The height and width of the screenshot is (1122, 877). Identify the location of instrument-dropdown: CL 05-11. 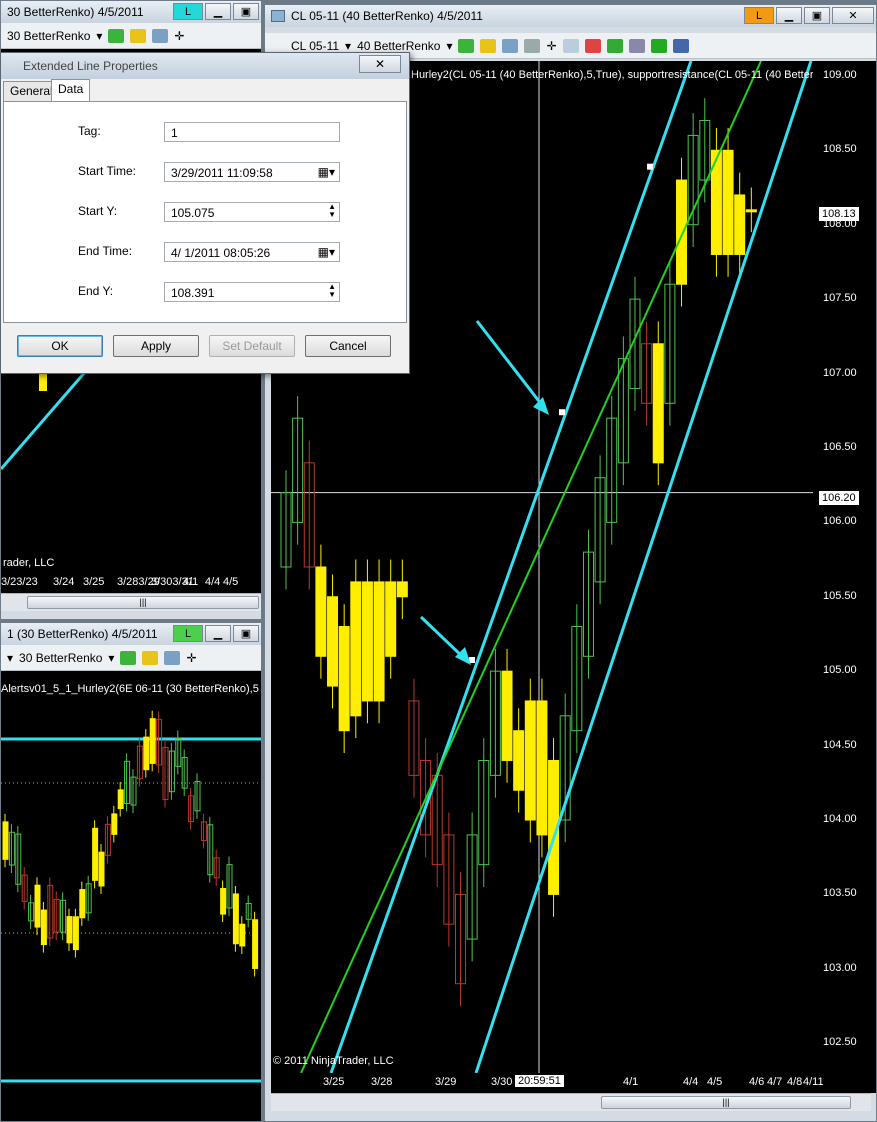
(315, 46).